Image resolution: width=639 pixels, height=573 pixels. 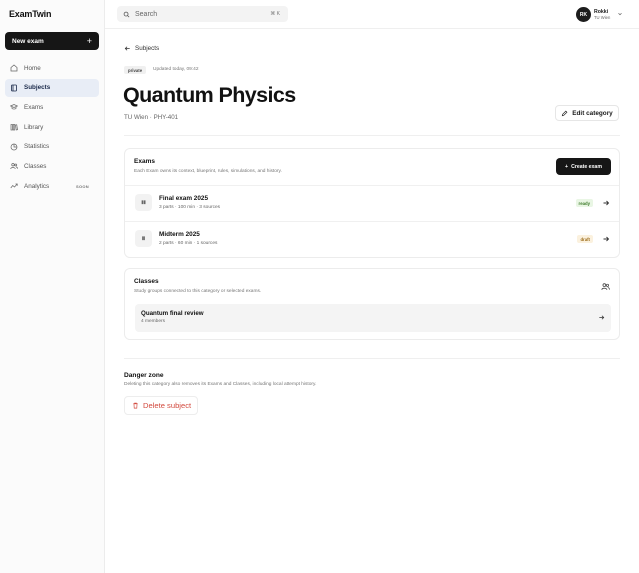 What do you see at coordinates (14, 107) in the screenshot?
I see `graduation-cap-icon` at bounding box center [14, 107].